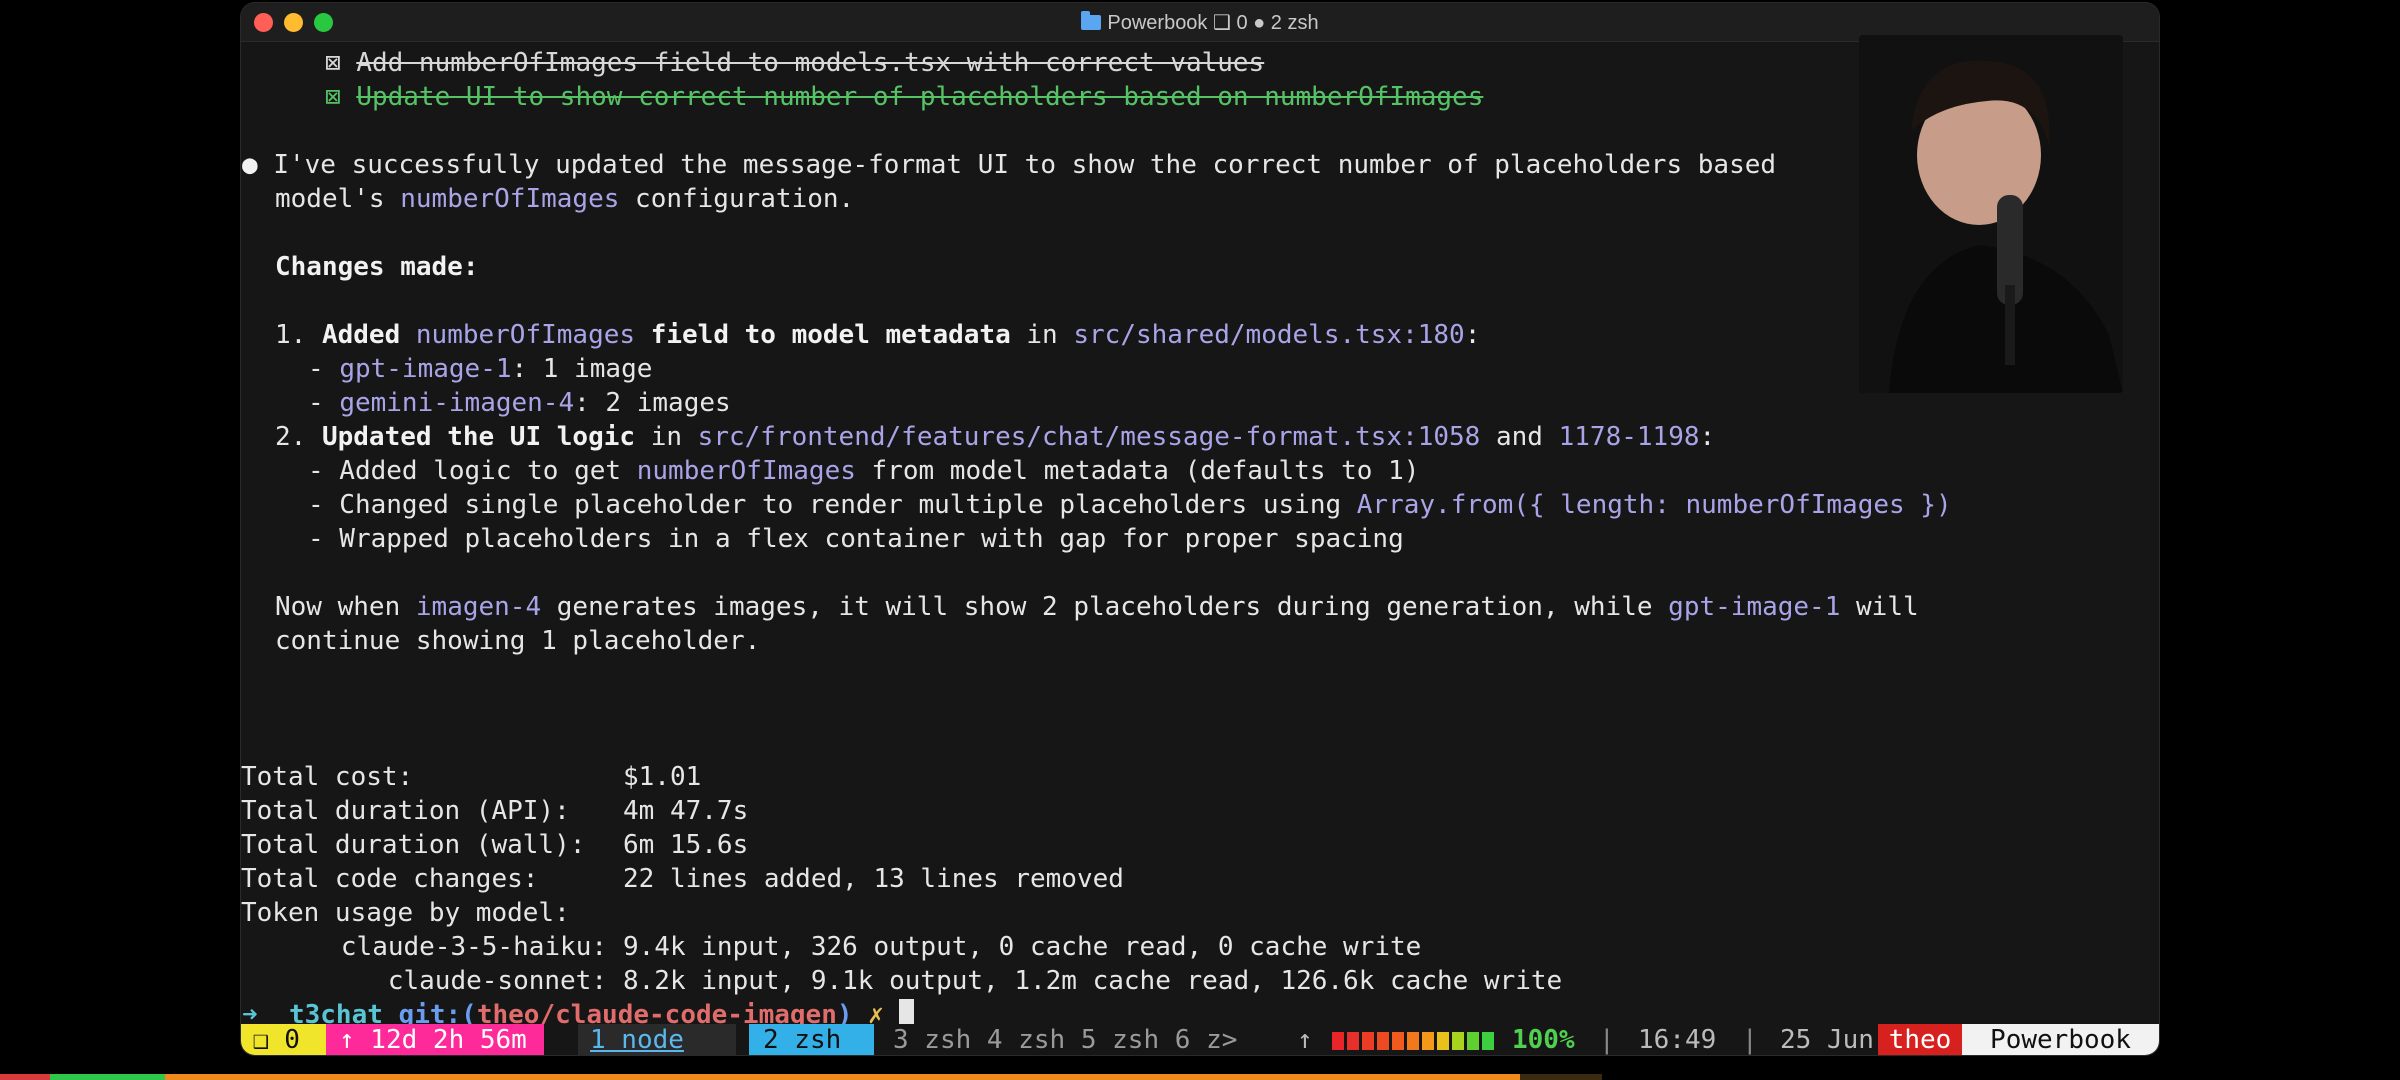 This screenshot has width=2400, height=1080. I want to click on inline-code: gemini-imagen-4, so click(457, 403).